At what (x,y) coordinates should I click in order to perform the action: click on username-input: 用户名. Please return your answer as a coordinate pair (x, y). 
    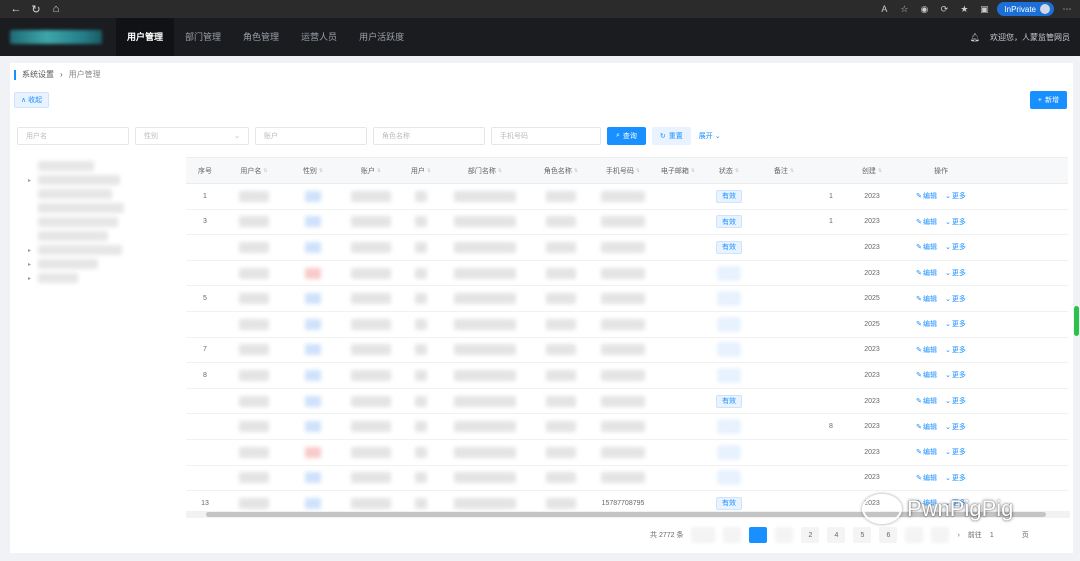
    Looking at the image, I should click on (73, 136).